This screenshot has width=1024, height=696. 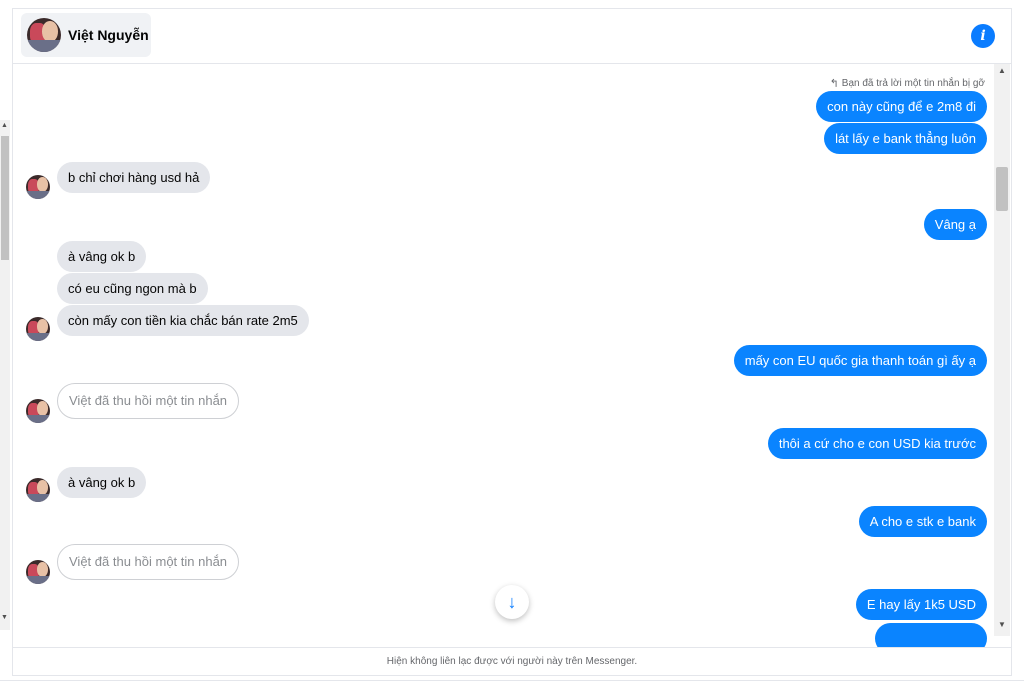 I want to click on scroll-to-bottom-button: ↓, so click(x=512, y=602).